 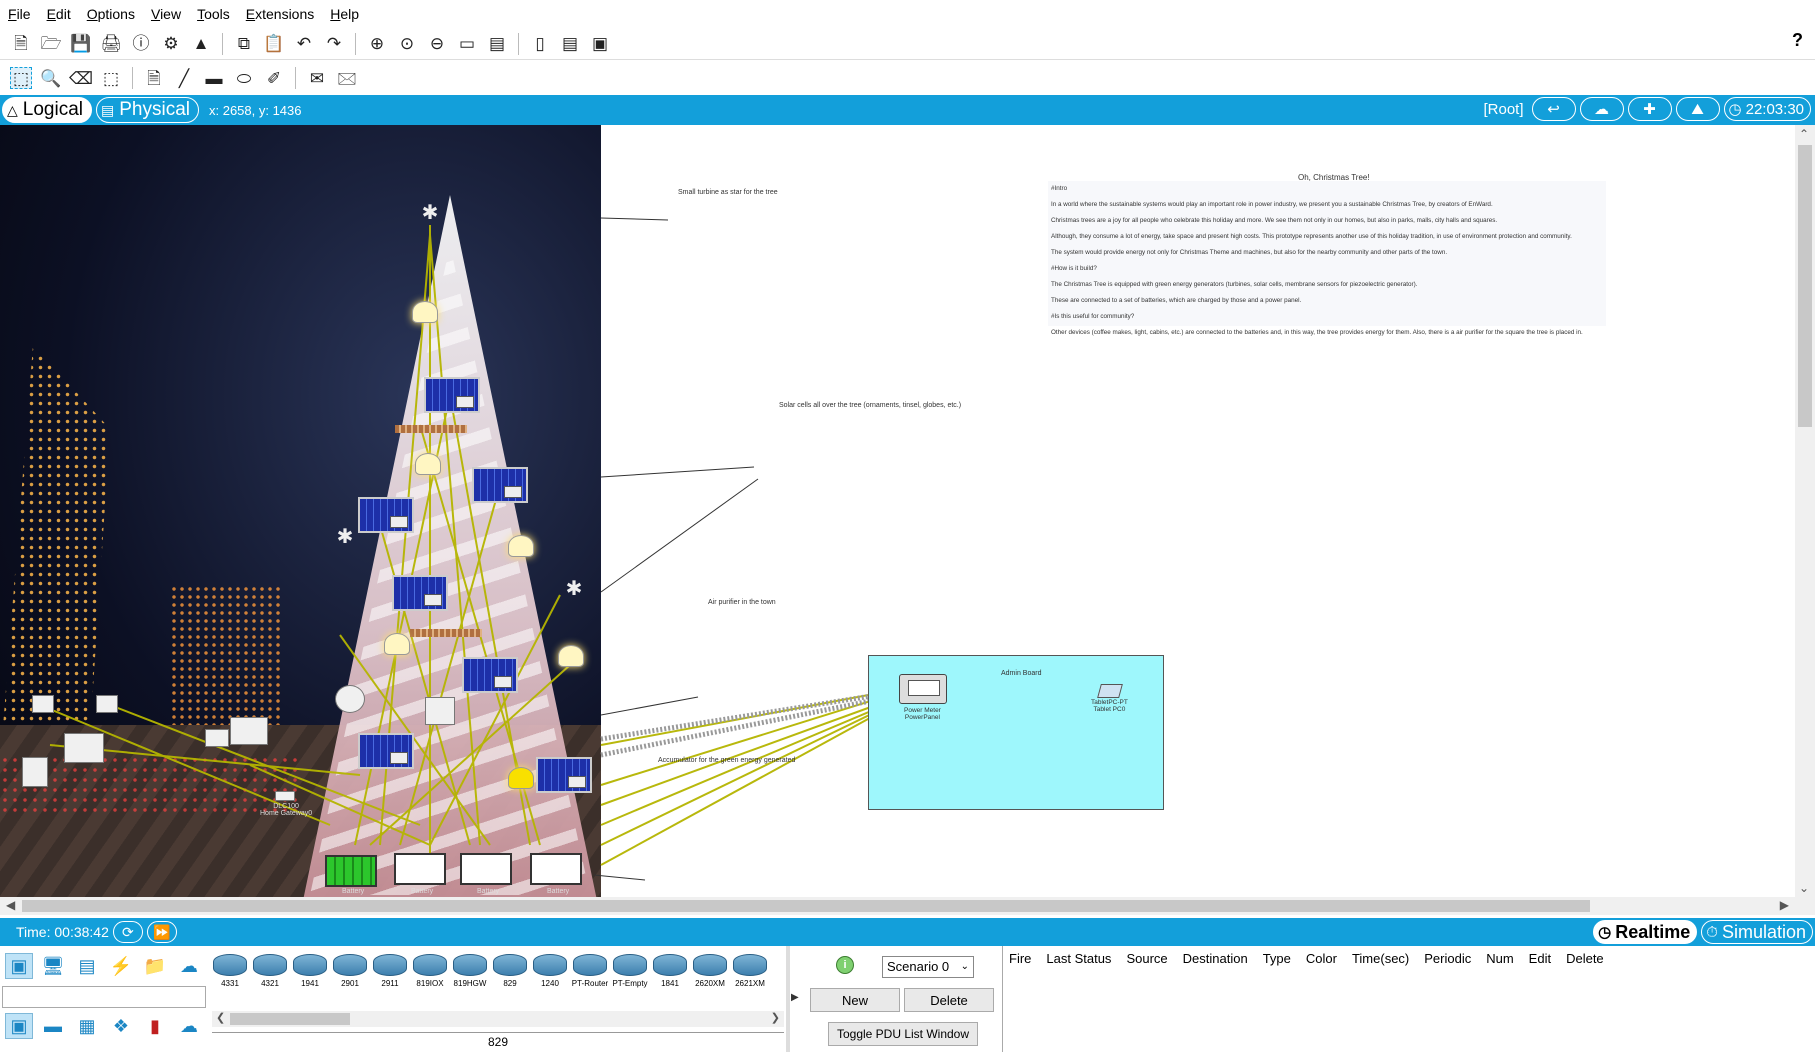 What do you see at coordinates (498, 1019) in the screenshot?
I see `device-list-scrollbar: ❮ ❯` at bounding box center [498, 1019].